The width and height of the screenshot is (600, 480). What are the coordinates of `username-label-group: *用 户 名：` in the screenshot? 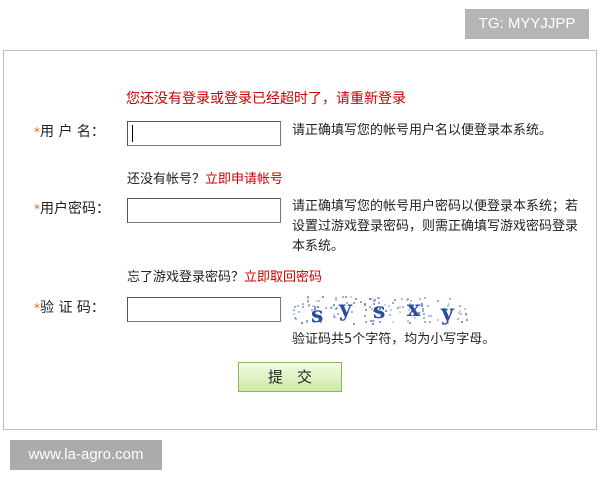 It's located at (69, 131).